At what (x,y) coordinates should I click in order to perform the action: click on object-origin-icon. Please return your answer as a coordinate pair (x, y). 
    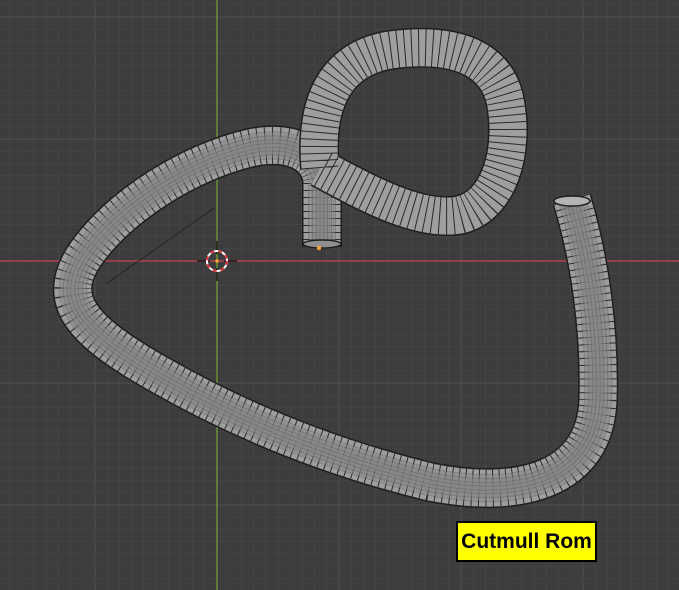
    Looking at the image, I should click on (319, 248).